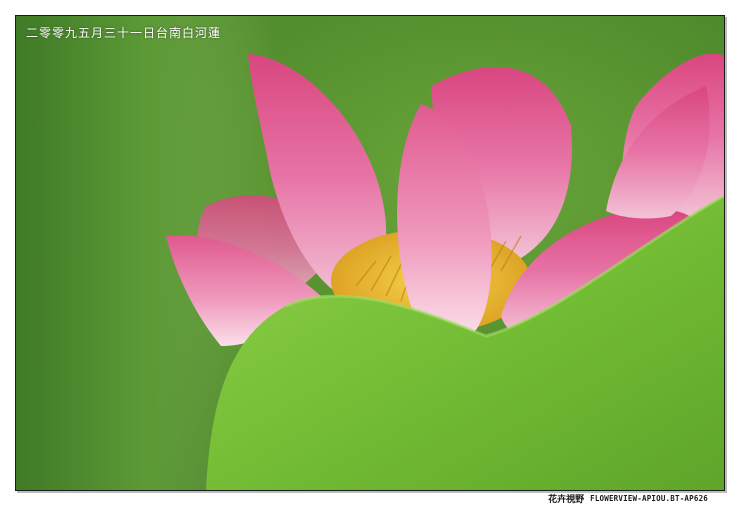 The width and height of the screenshot is (740, 506). Describe the element at coordinates (124, 33) in the screenshot. I see `photo-caption: 二零零九五月三十一日台南白河蓮` at that location.